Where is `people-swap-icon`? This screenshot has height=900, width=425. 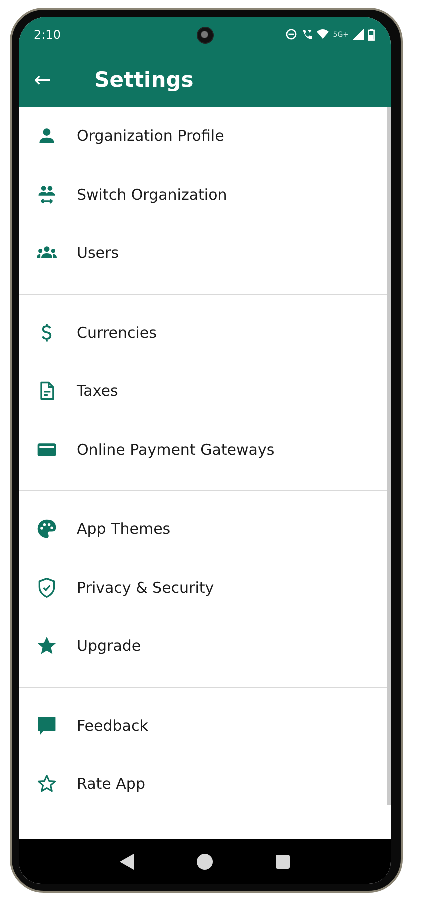 people-swap-icon is located at coordinates (47, 195).